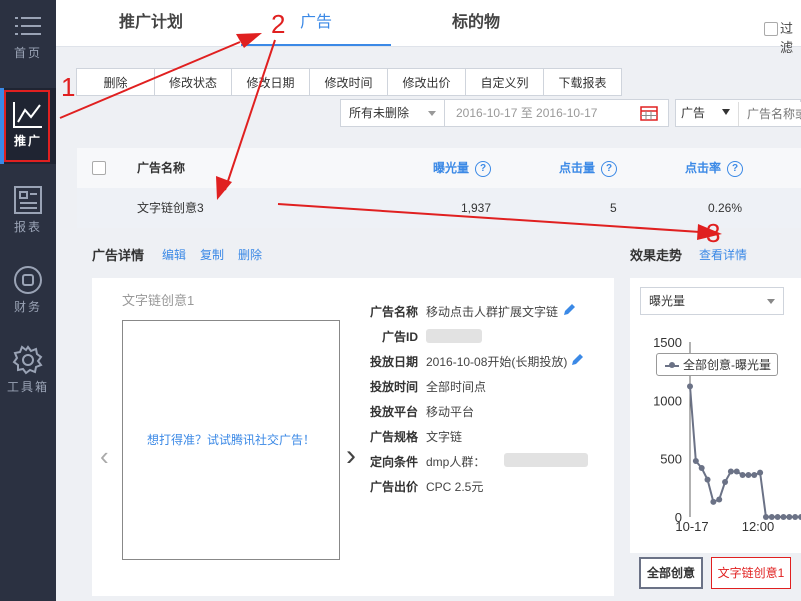 The image size is (801, 601). Describe the element at coordinates (27, 307) in the screenshot. I see `sidebar-item-label: 财务` at that location.